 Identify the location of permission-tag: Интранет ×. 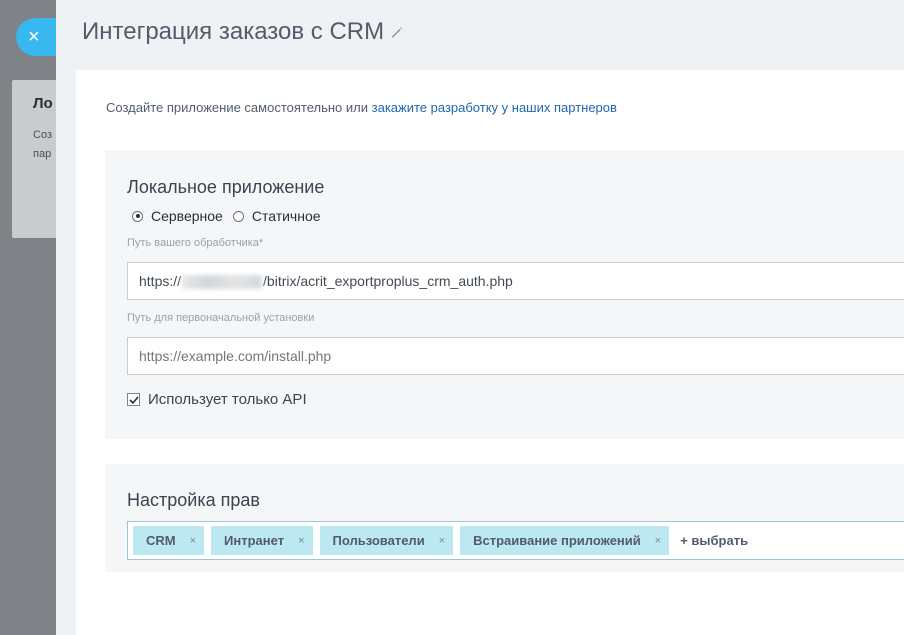
(262, 540).